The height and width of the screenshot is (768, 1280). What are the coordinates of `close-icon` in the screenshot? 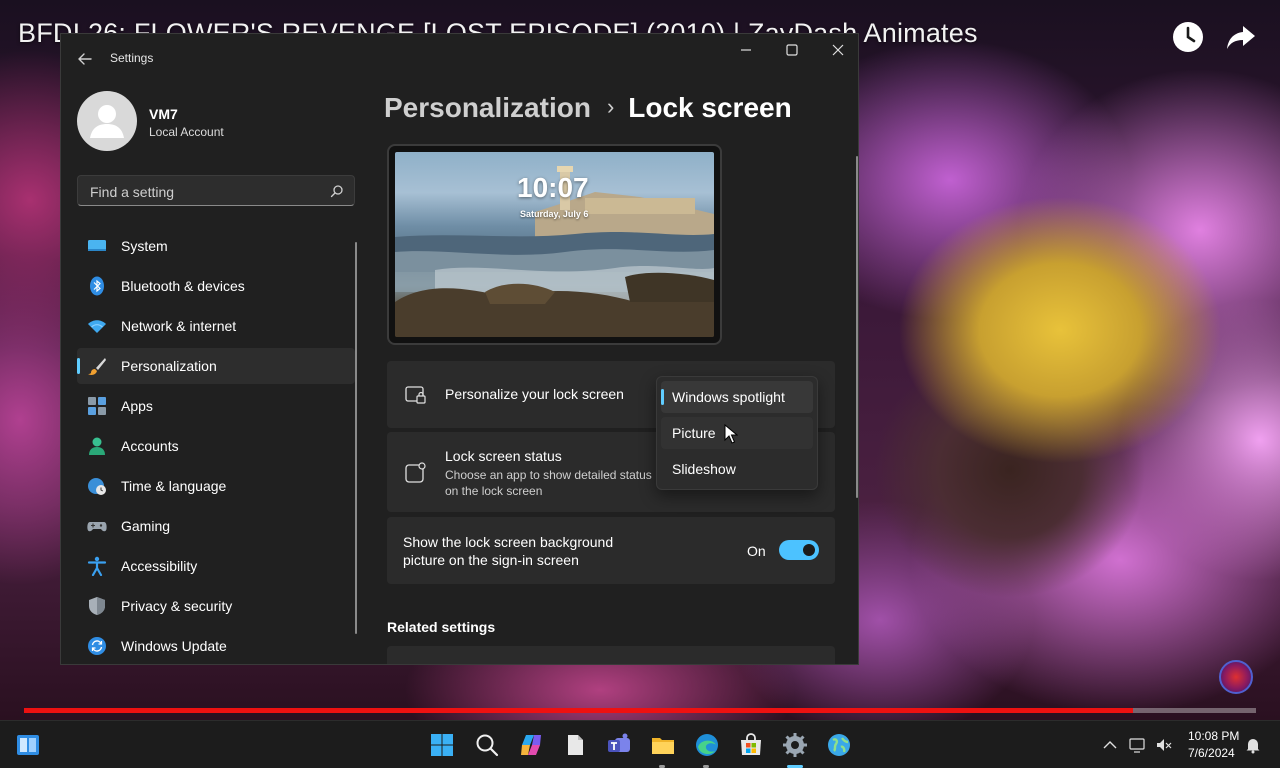 It's located at (838, 50).